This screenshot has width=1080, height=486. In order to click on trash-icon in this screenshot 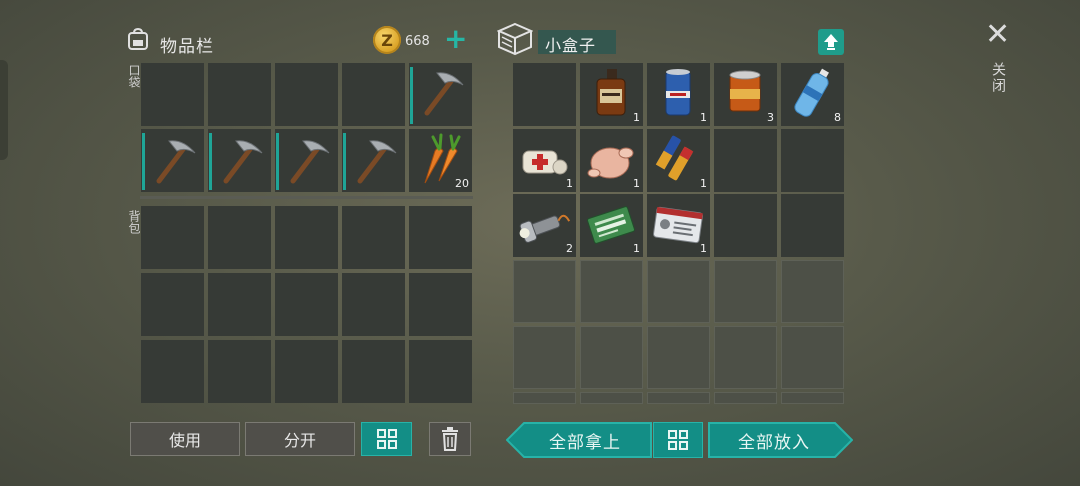, I will do `click(450, 439)`.